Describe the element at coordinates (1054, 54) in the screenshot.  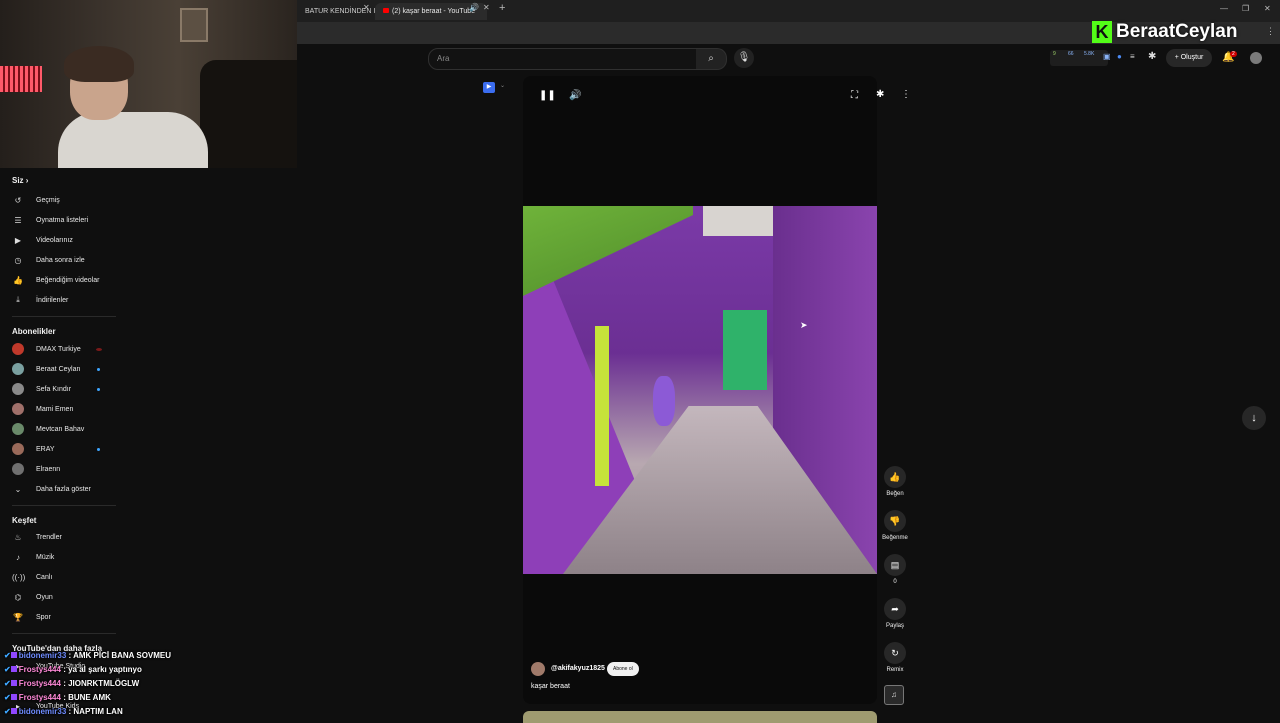
I see `extension-counter: 9` at that location.